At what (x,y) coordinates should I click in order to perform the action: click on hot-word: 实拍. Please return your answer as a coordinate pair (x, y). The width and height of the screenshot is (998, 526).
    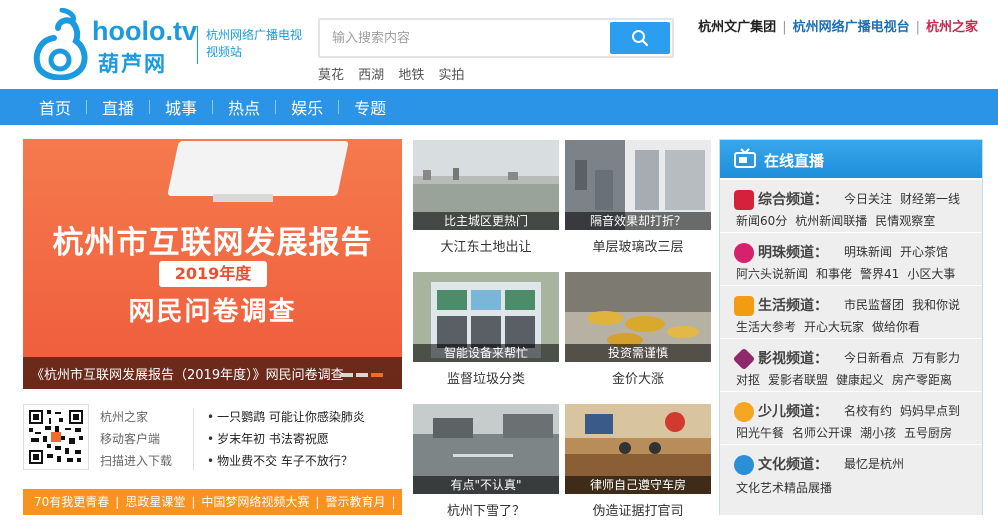
    Looking at the image, I should click on (451, 75).